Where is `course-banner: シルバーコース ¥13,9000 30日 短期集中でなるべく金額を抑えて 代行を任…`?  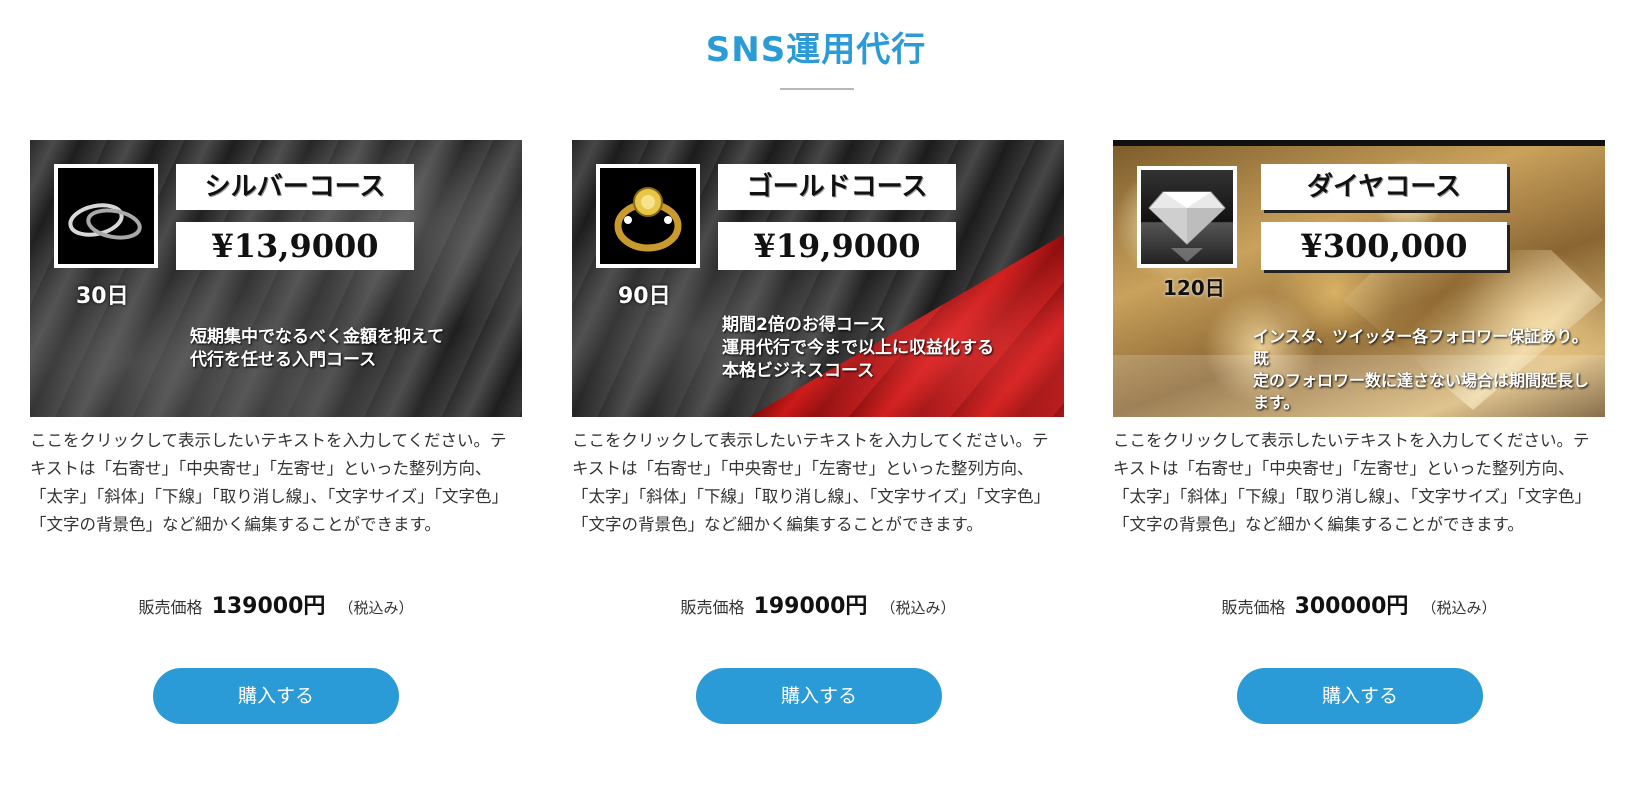
course-banner: シルバーコース ¥13,9000 30日 短期集中でなるべく金額を抑えて 代行を任… is located at coordinates (276, 278).